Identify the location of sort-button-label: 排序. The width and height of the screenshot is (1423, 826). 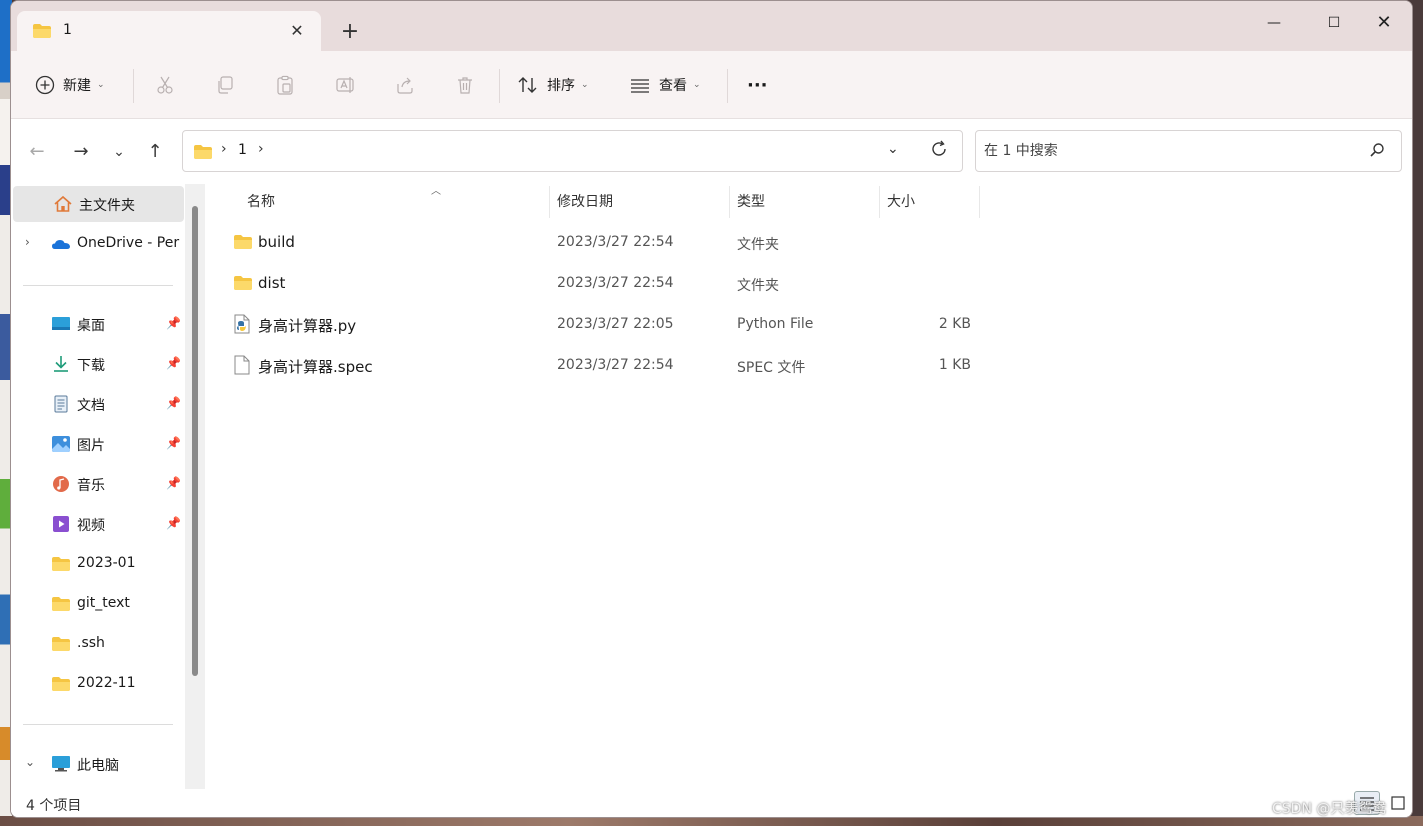
(561, 86).